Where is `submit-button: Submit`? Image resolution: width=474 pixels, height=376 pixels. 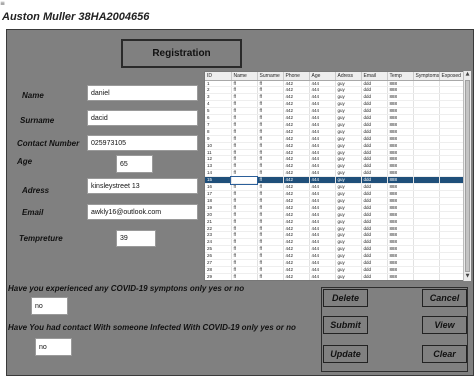
submit-button: Submit is located at coordinates (345, 325).